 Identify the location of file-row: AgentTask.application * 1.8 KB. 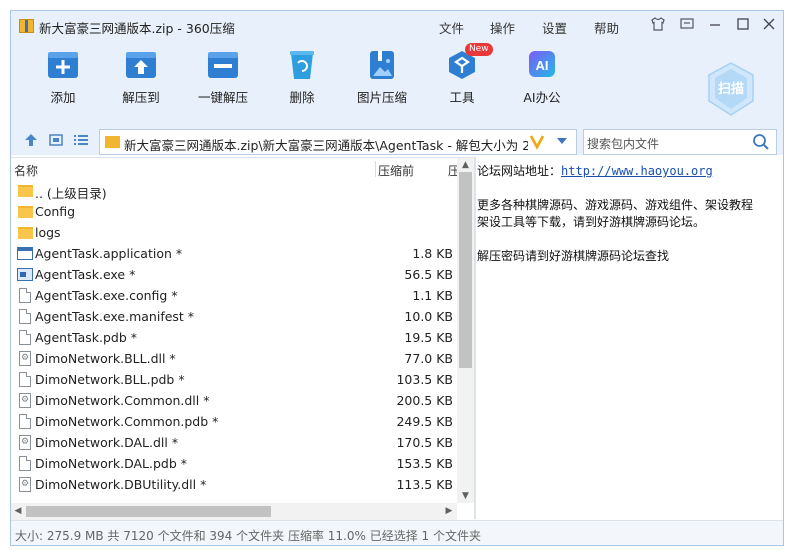
(234, 253).